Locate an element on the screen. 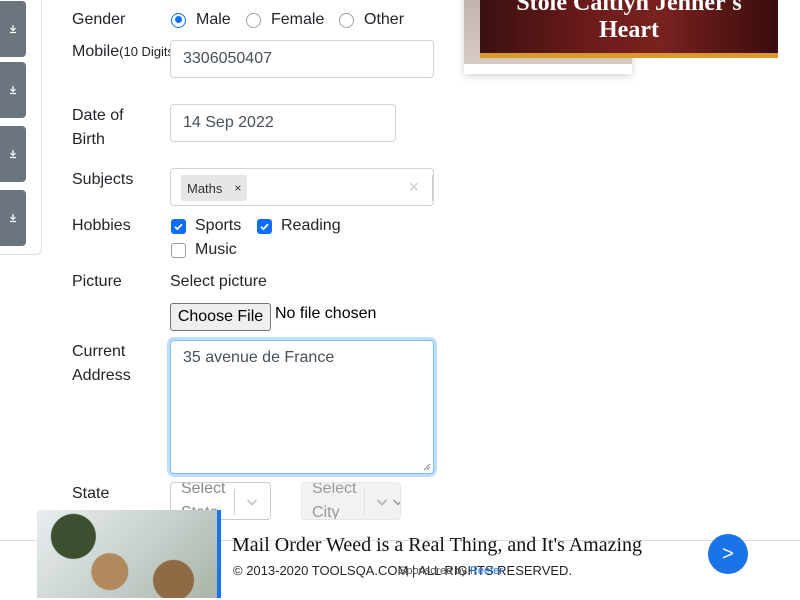 Image resolution: width=800 pixels, height=600 pixels. subjects-separator is located at coordinates (432, 188).